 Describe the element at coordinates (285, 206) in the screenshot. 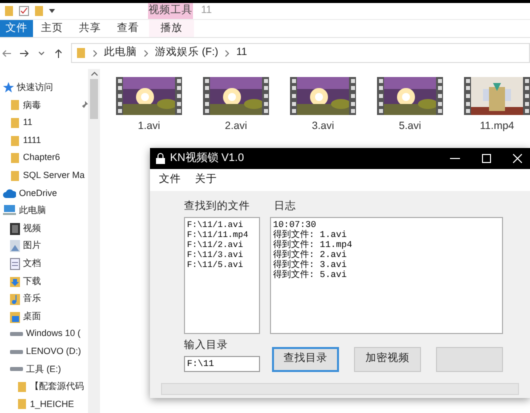

I see `log-label: 日志` at that location.